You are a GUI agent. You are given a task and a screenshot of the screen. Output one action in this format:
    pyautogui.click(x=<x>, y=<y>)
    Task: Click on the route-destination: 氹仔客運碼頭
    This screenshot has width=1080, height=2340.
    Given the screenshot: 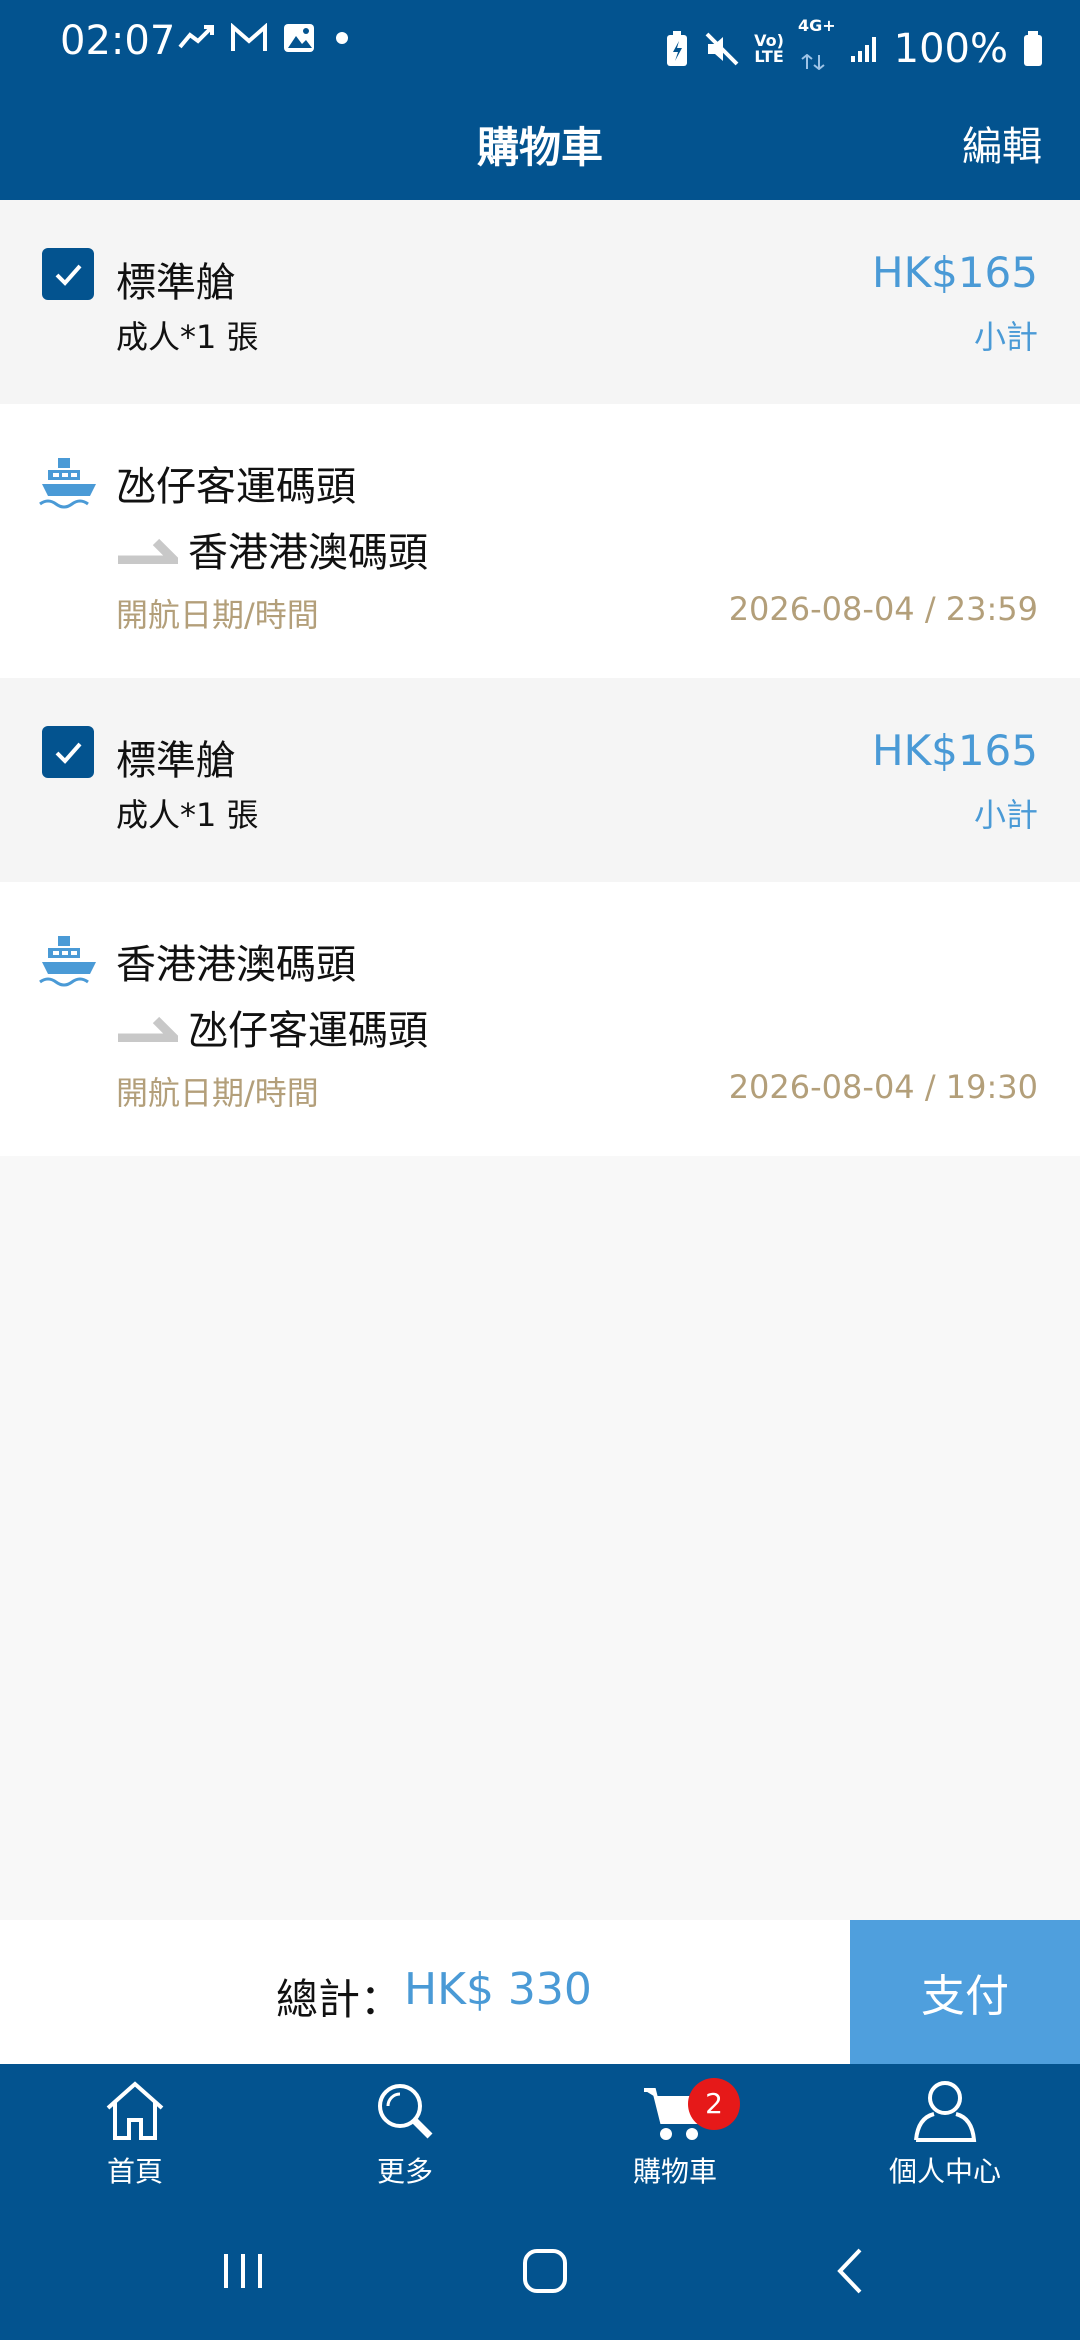 What is the action you would take?
    pyautogui.click(x=308, y=1031)
    